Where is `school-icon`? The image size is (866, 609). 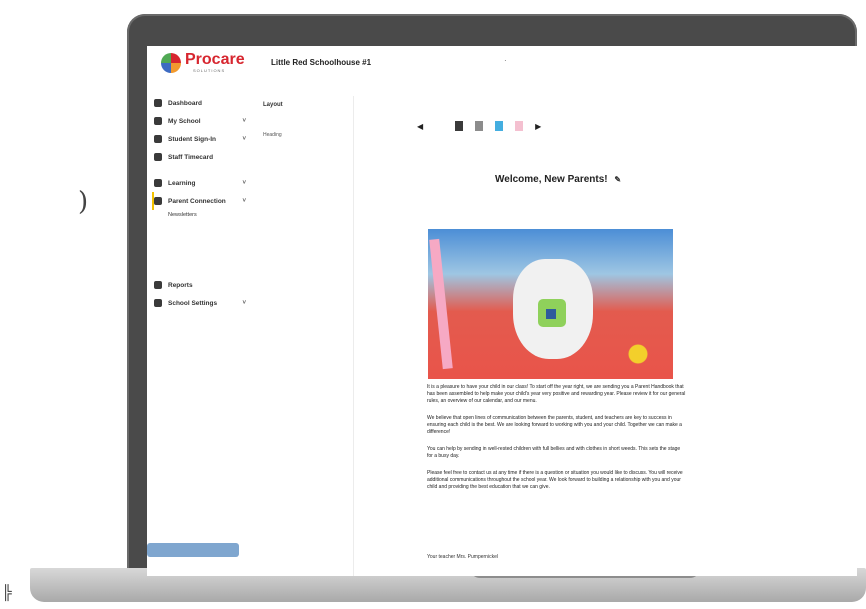 school-icon is located at coordinates (158, 121).